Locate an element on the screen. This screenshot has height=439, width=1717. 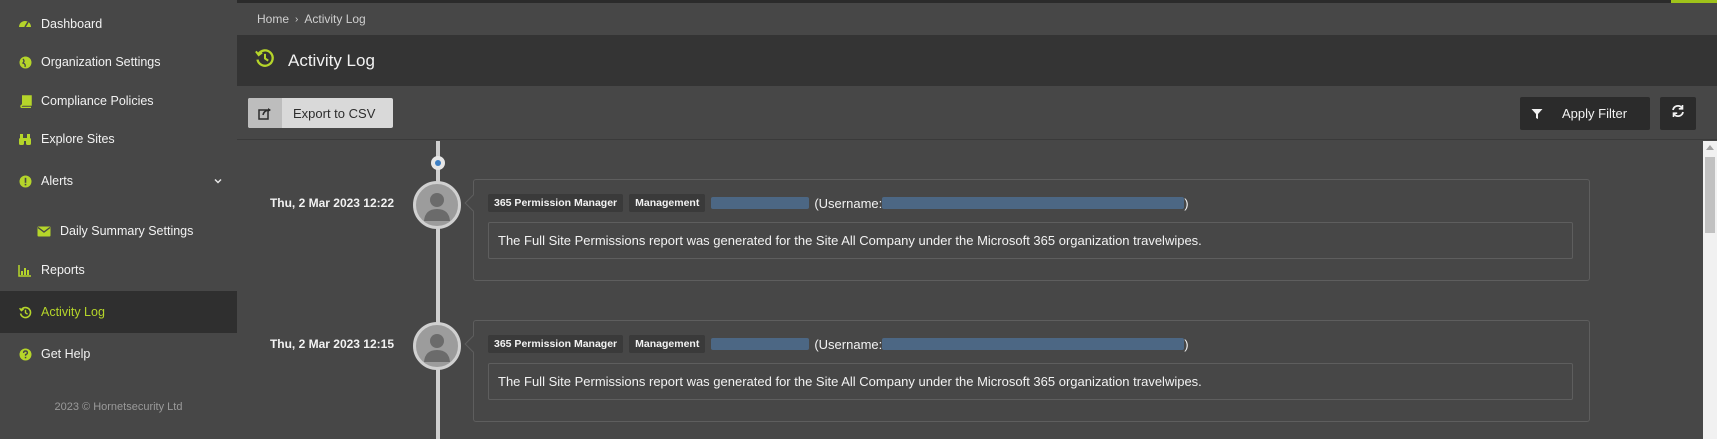
chevron-down-icon is located at coordinates (218, 180).